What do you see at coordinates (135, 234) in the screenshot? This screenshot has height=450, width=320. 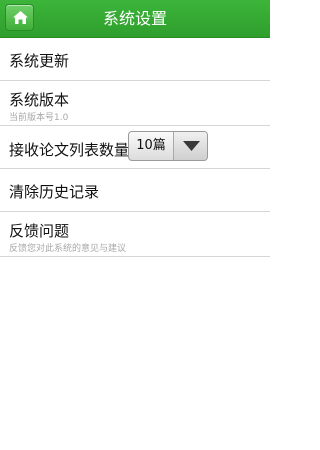 I see `setting-feedback: 反馈问题 反馈您对此系统的意见与建议` at bounding box center [135, 234].